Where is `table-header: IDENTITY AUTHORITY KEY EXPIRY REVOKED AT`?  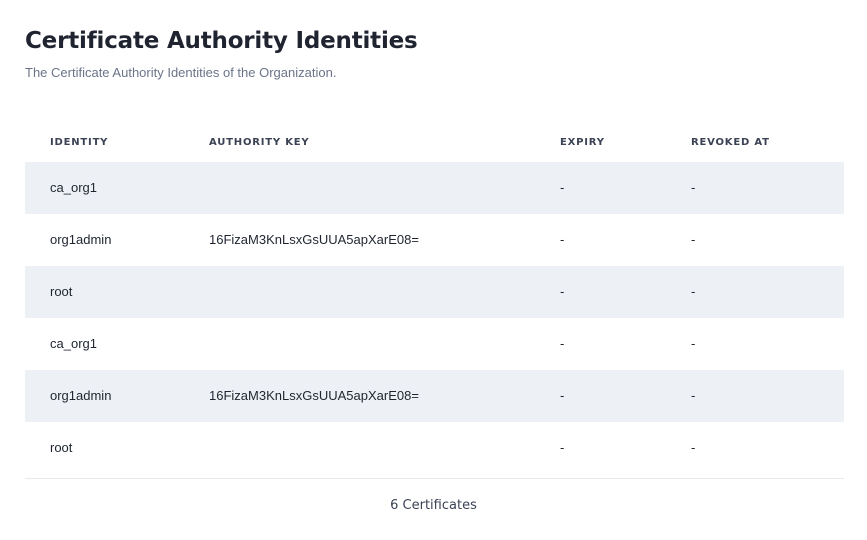
table-header: IDENTITY AUTHORITY KEY EXPIRY REVOKED AT is located at coordinates (434, 141).